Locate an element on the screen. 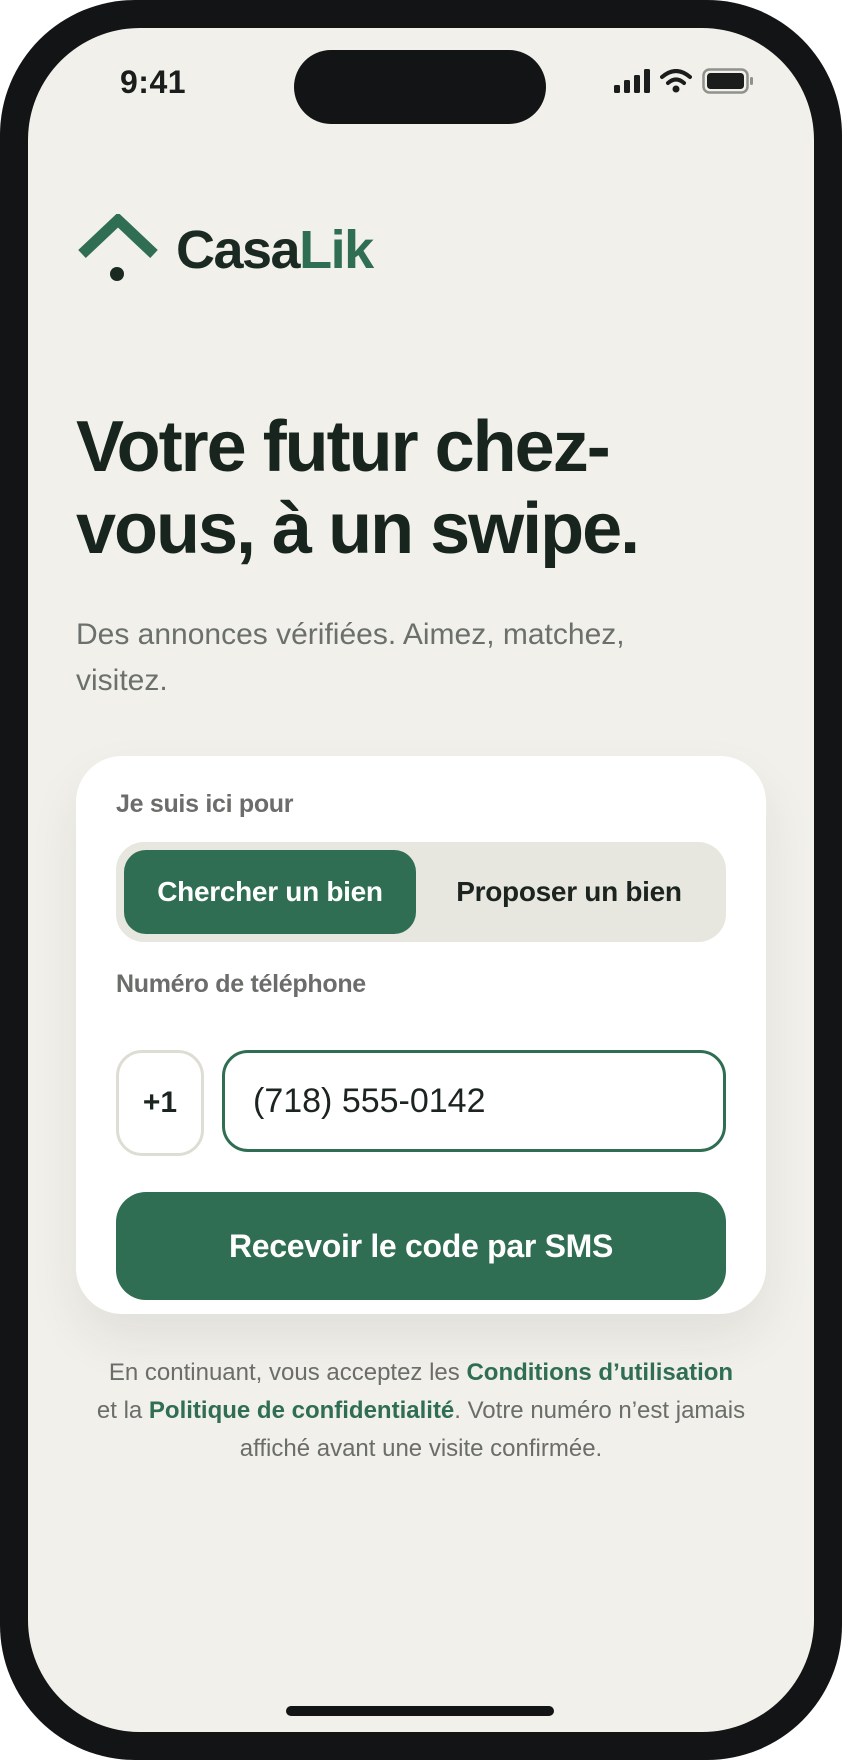 This screenshot has width=842, height=1760. hero-headline: Votre futur chez-vous, à un swipe. is located at coordinates (358, 488).